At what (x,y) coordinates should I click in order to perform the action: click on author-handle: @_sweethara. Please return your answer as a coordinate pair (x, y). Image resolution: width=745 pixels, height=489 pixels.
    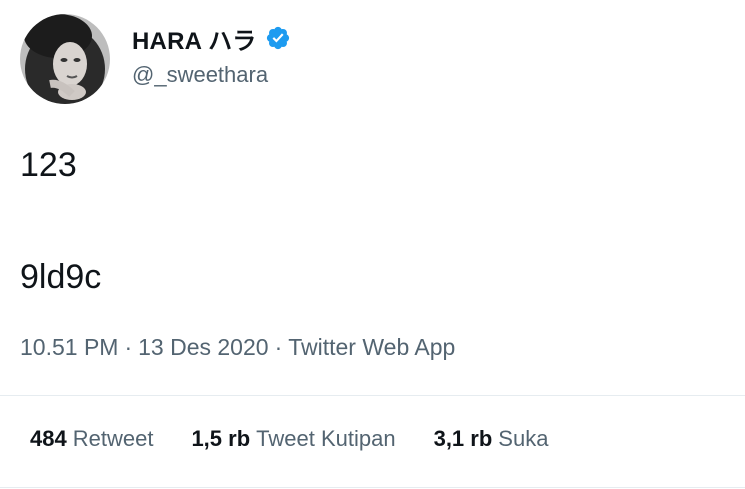
    Looking at the image, I should click on (211, 75).